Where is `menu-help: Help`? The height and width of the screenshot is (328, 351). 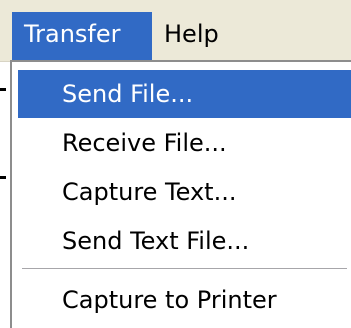 menu-help: Help is located at coordinates (192, 36).